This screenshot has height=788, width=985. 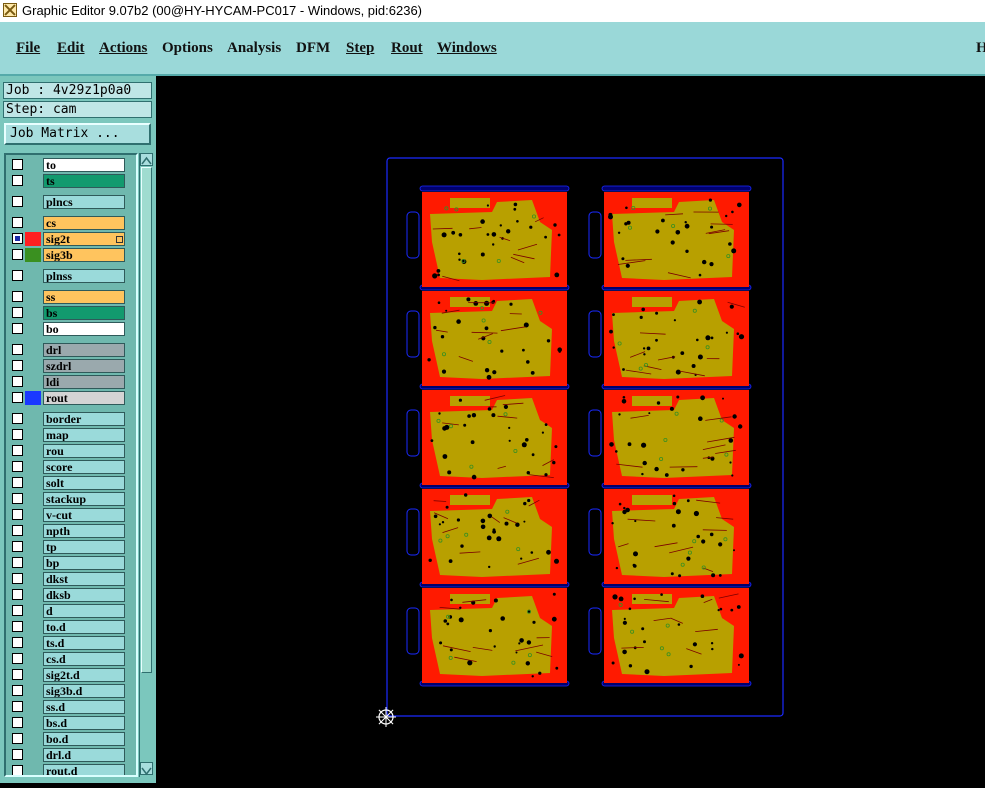 I want to click on menu-help: H, so click(x=980, y=48).